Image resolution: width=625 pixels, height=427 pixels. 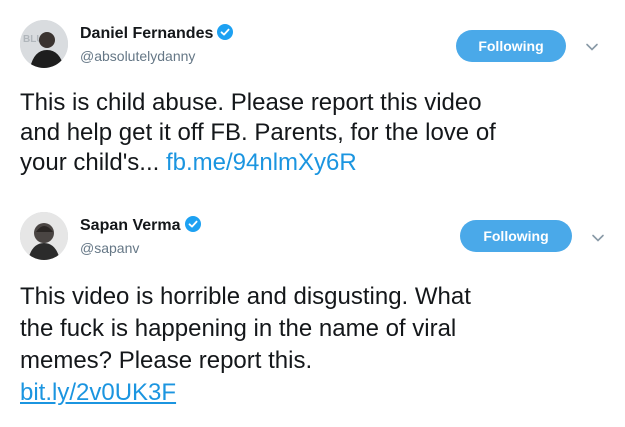 I want to click on author-name: Daniel Fernandes, so click(x=157, y=33).